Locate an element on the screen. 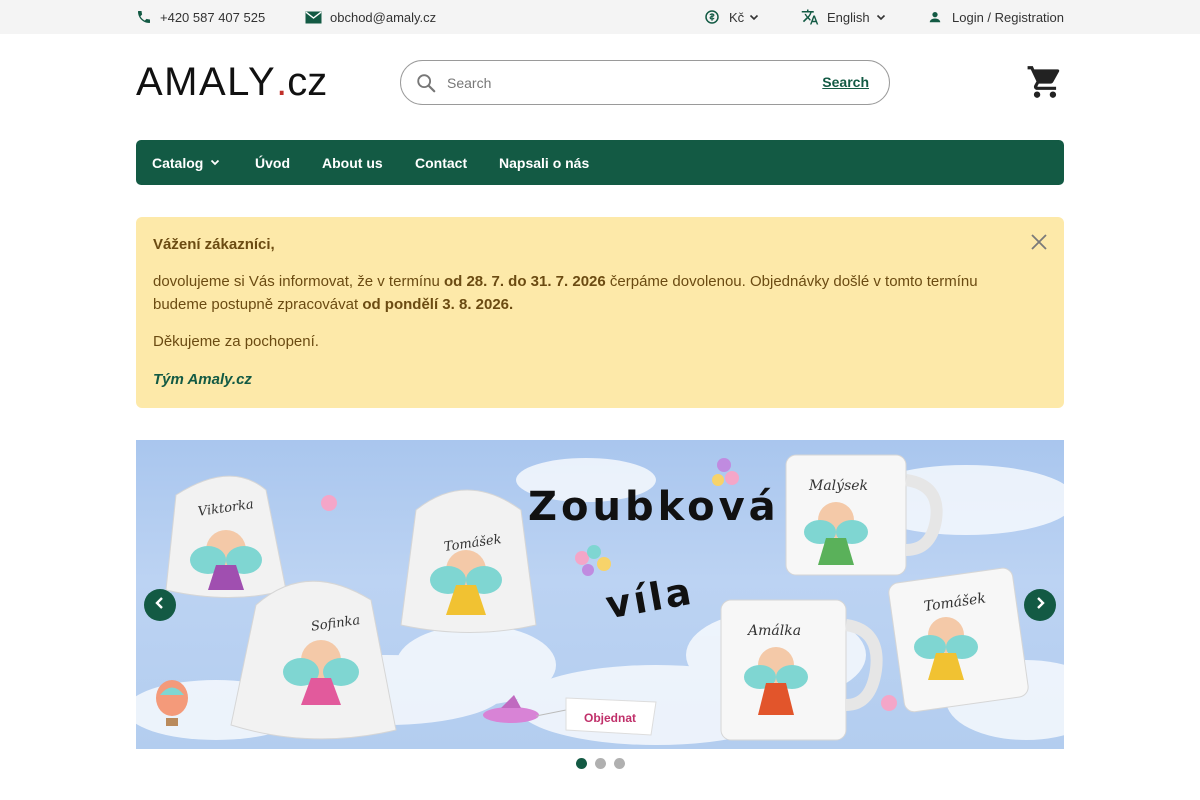  nav-item-about-us: About us is located at coordinates (352, 162).